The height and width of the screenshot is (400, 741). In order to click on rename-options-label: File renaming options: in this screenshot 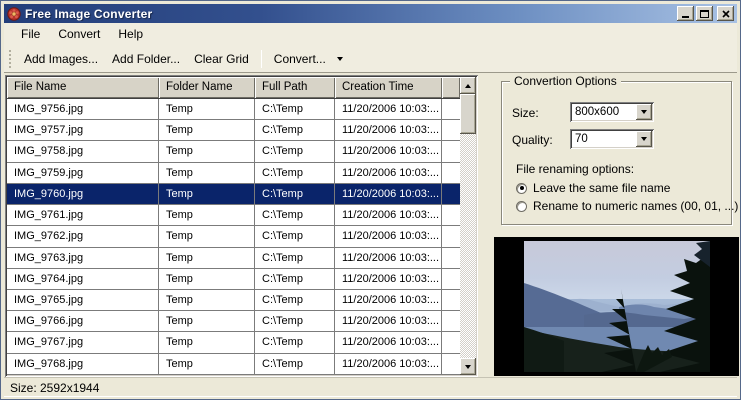, I will do `click(575, 169)`.